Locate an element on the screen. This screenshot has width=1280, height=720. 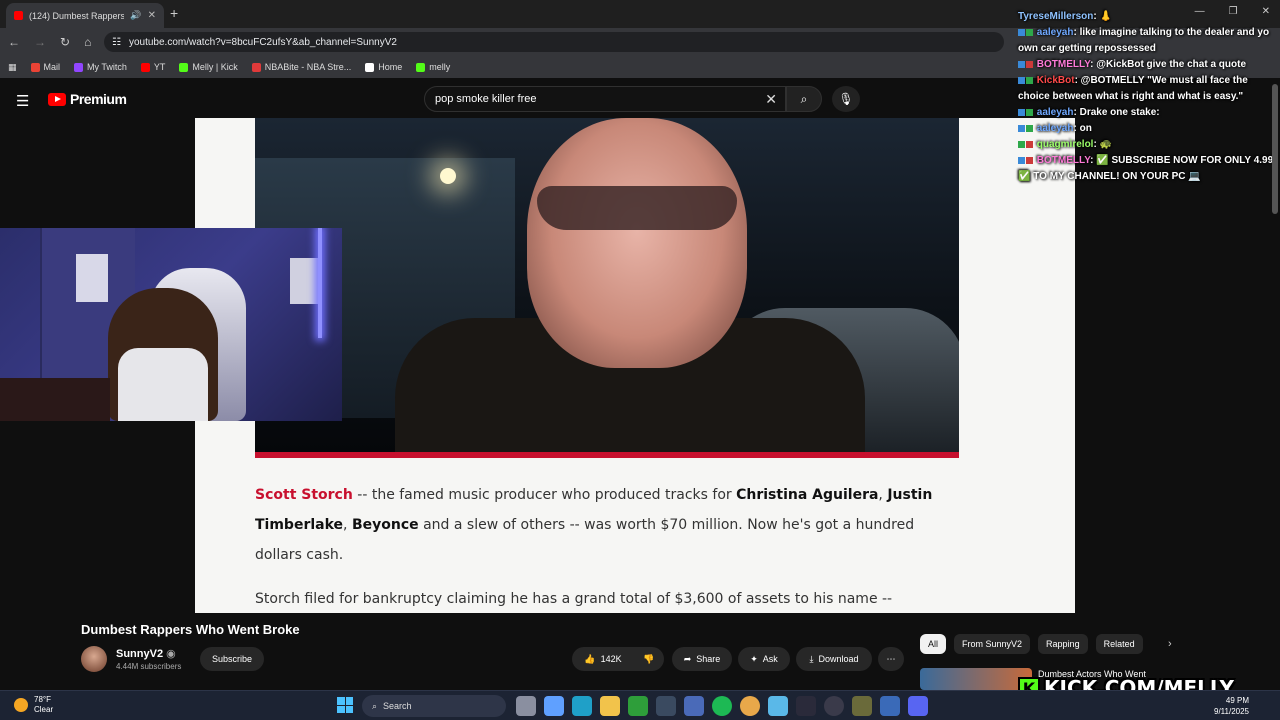
speaker-icon: 🔊 is located at coordinates (135, 15).